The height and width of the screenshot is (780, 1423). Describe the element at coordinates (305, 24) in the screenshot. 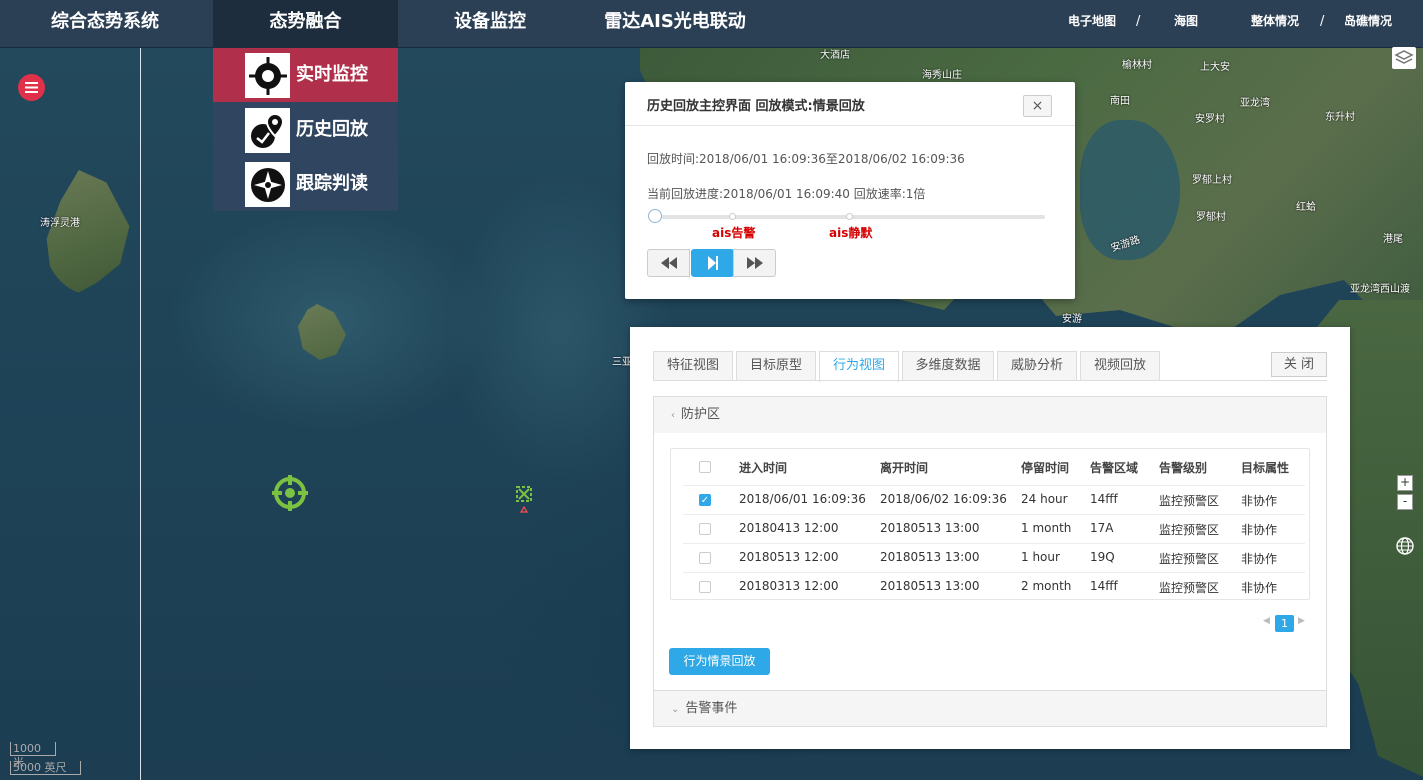

I see `nav-situation-fusion: 态势融合` at that location.